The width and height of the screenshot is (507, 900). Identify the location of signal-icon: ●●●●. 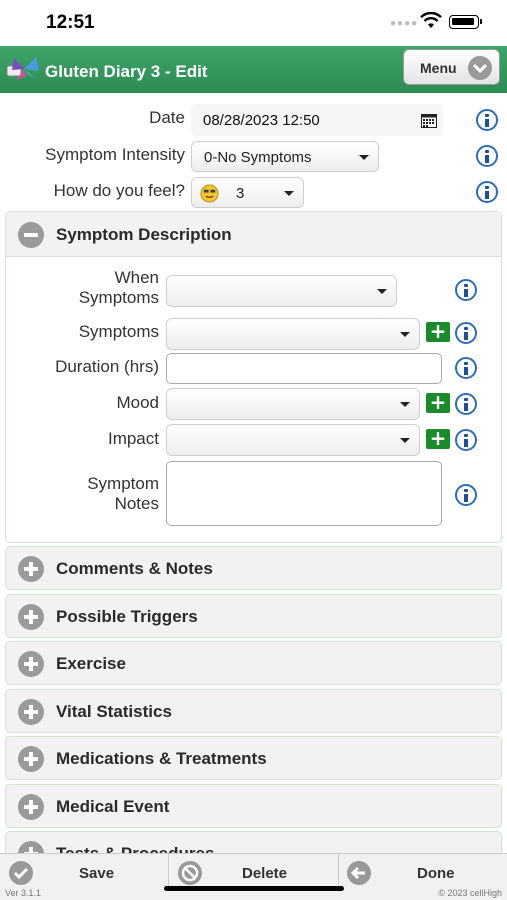
(404, 23).